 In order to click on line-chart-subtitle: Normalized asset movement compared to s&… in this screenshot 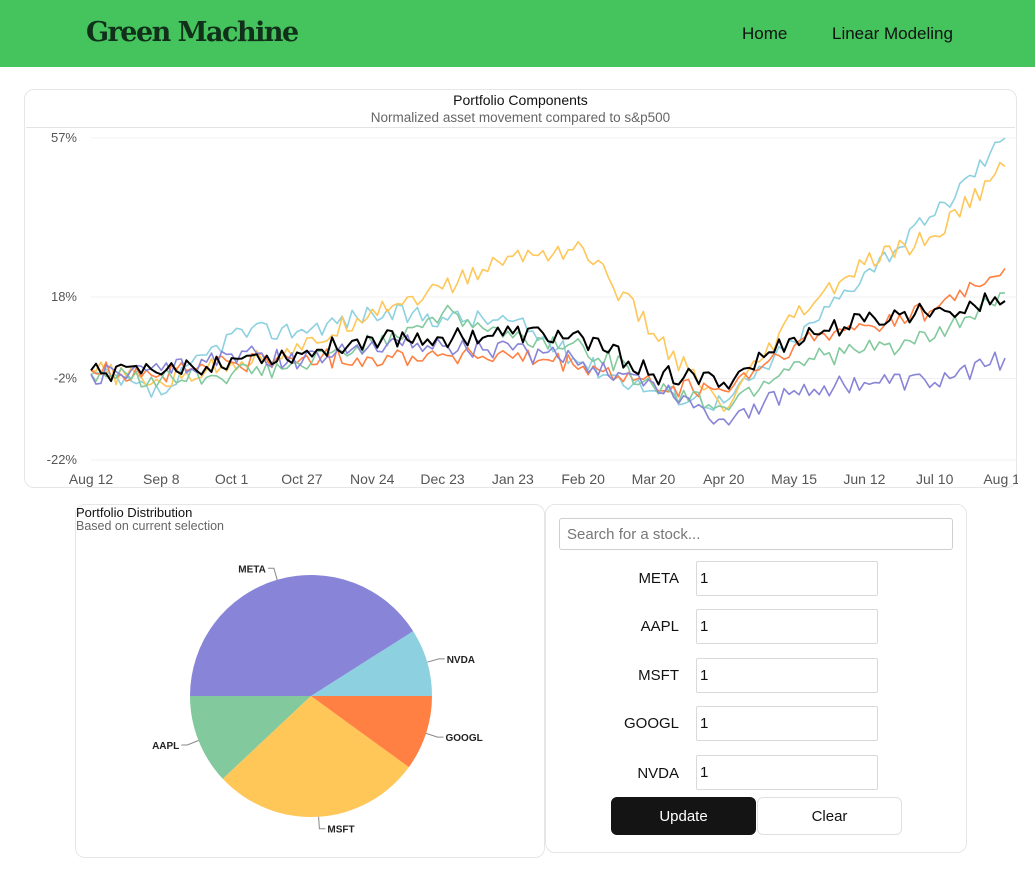, I will do `click(520, 117)`.